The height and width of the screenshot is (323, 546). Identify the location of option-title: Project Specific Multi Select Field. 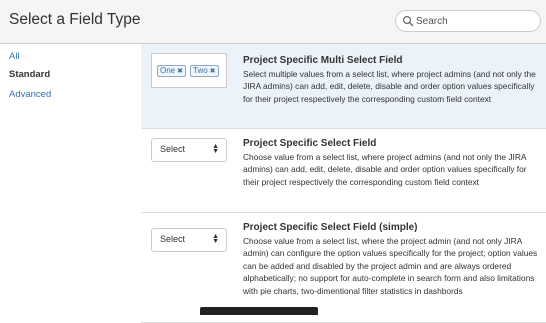
(323, 60).